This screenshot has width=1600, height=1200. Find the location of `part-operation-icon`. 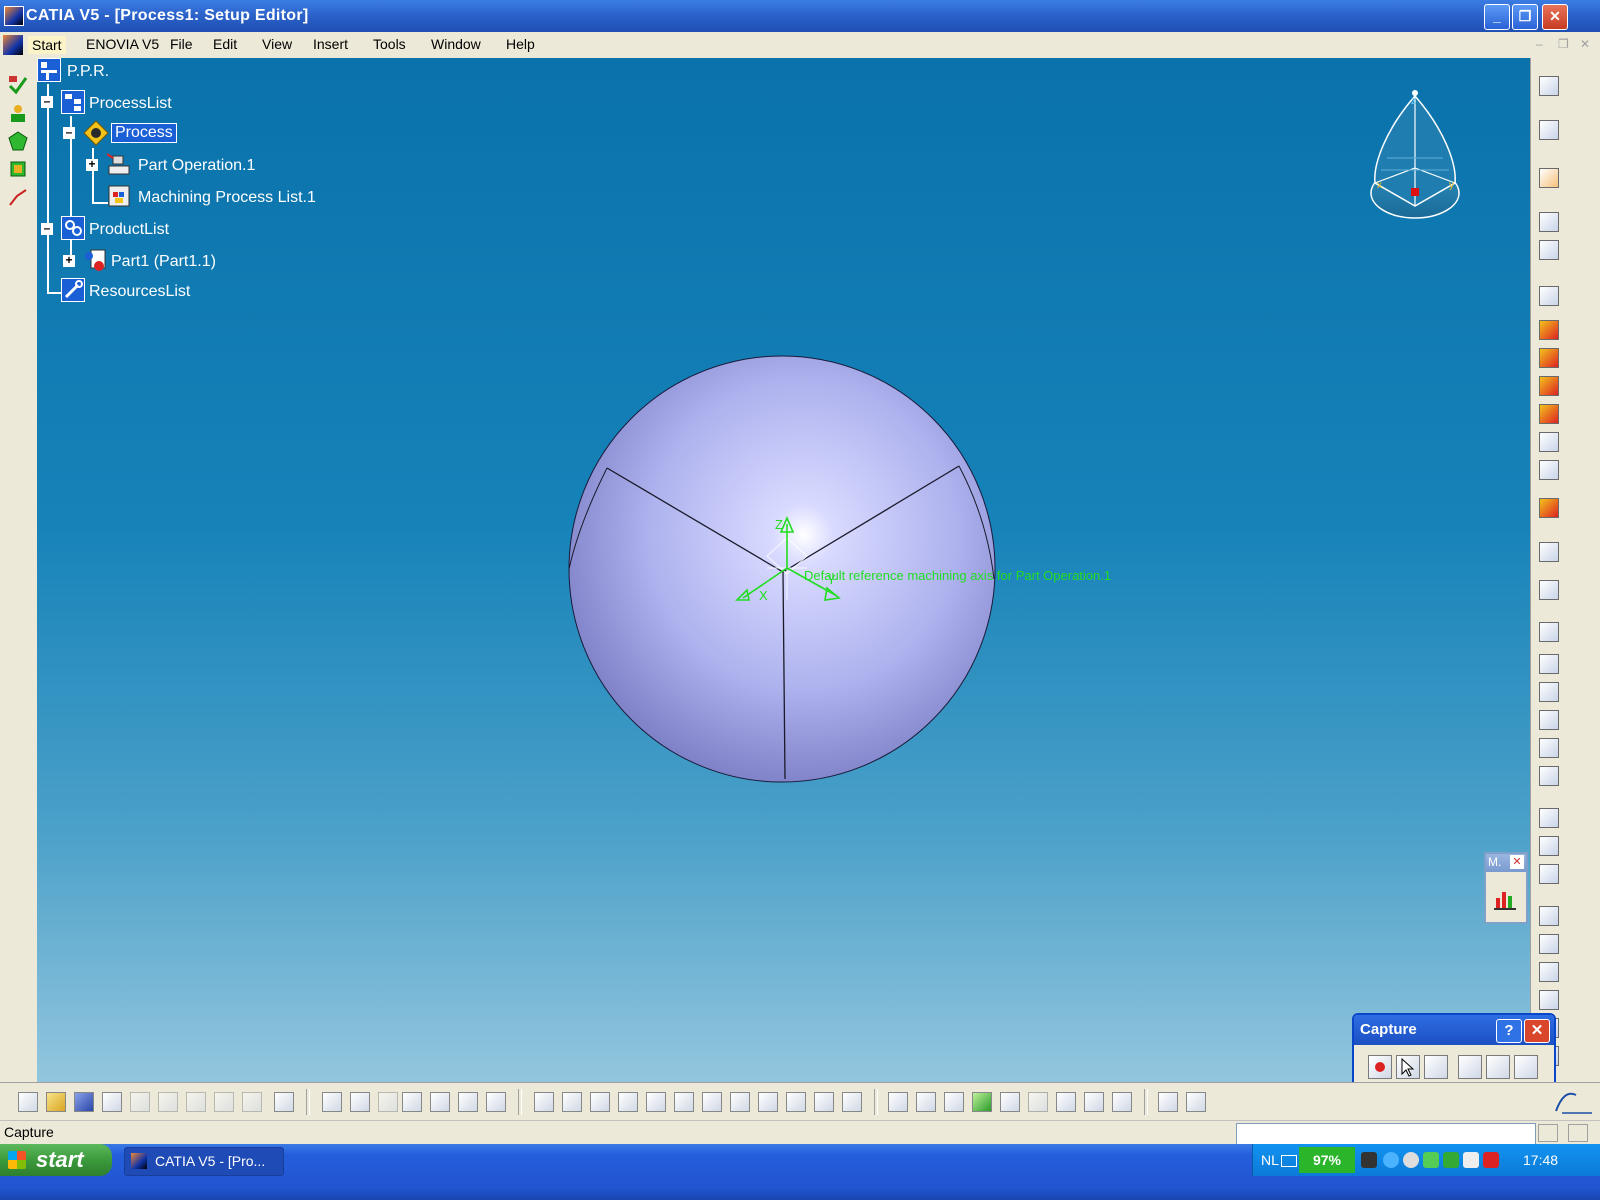

part-operation-icon is located at coordinates (18, 85).